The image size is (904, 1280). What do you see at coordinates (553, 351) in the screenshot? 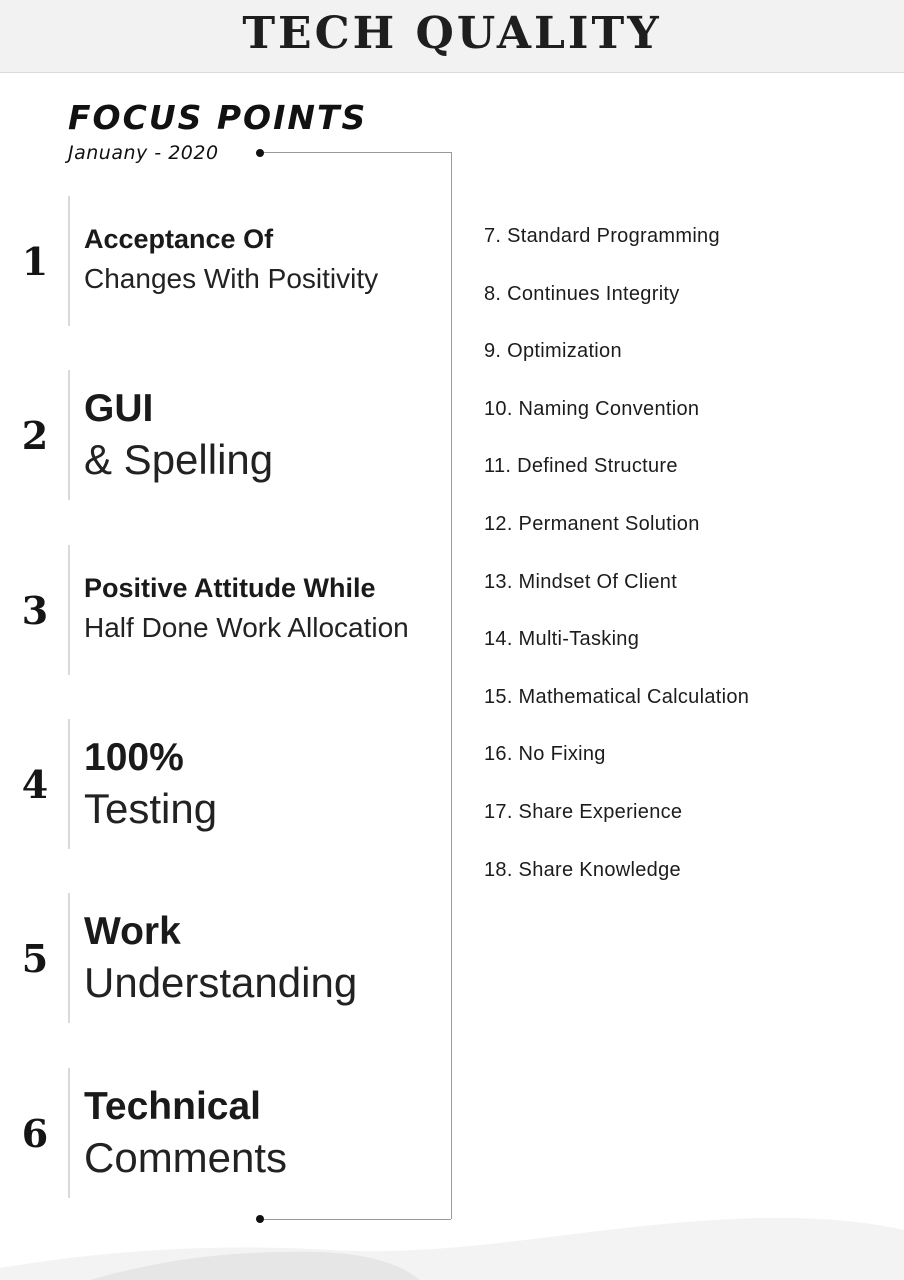
I see `list-item: 9. Optimization` at bounding box center [553, 351].